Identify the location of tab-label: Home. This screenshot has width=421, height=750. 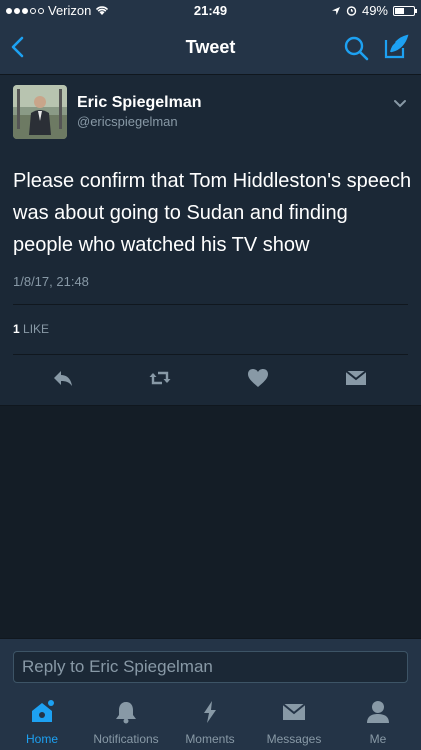
(41, 739).